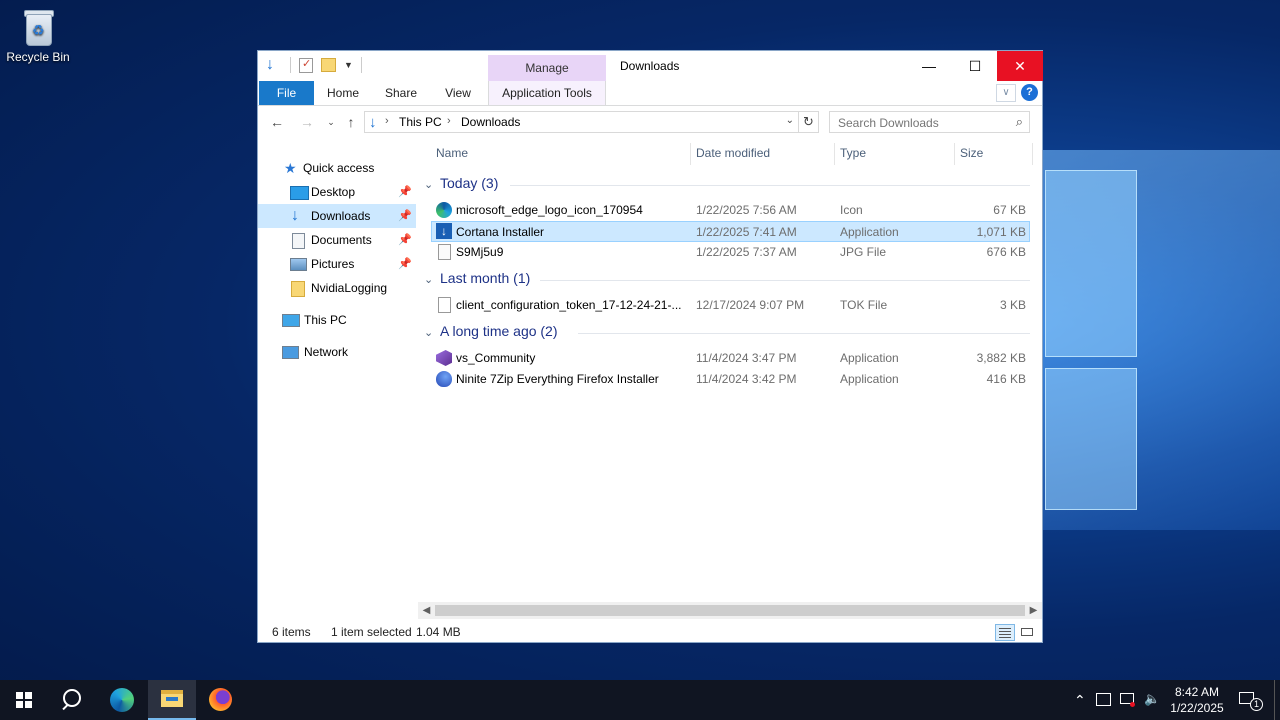  Describe the element at coordinates (650, 632) in the screenshot. I see `status-bar: 6 items 1 item selected 1.04 MB` at that location.